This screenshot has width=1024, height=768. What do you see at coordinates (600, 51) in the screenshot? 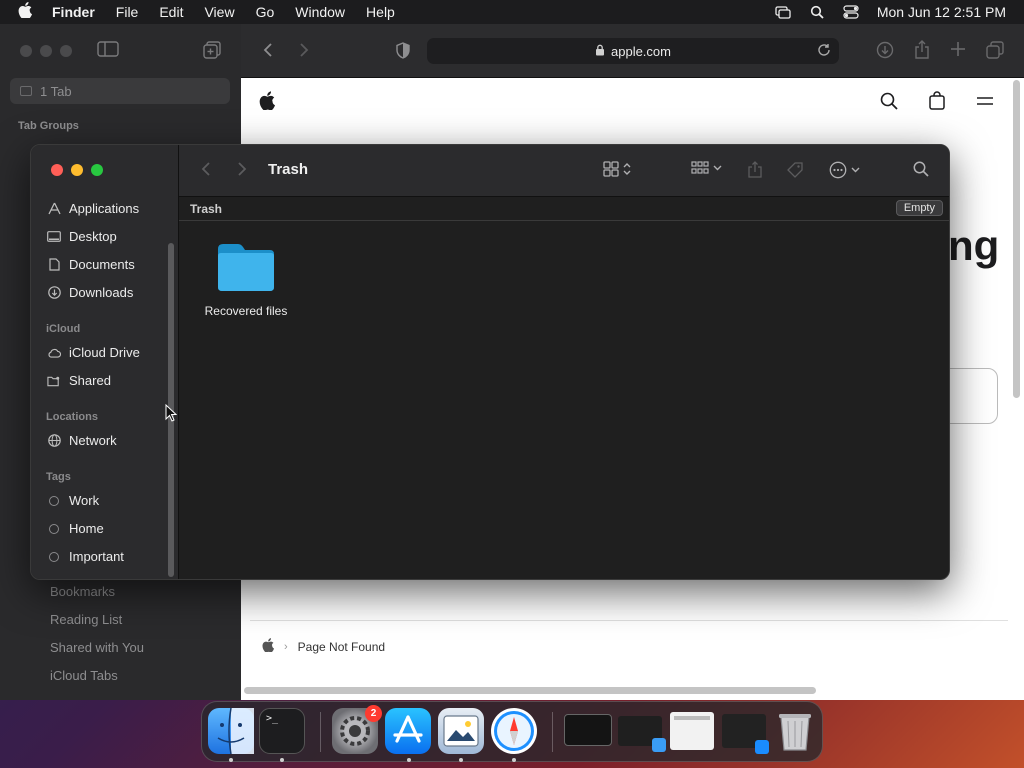
I see `lock-icon` at bounding box center [600, 51].